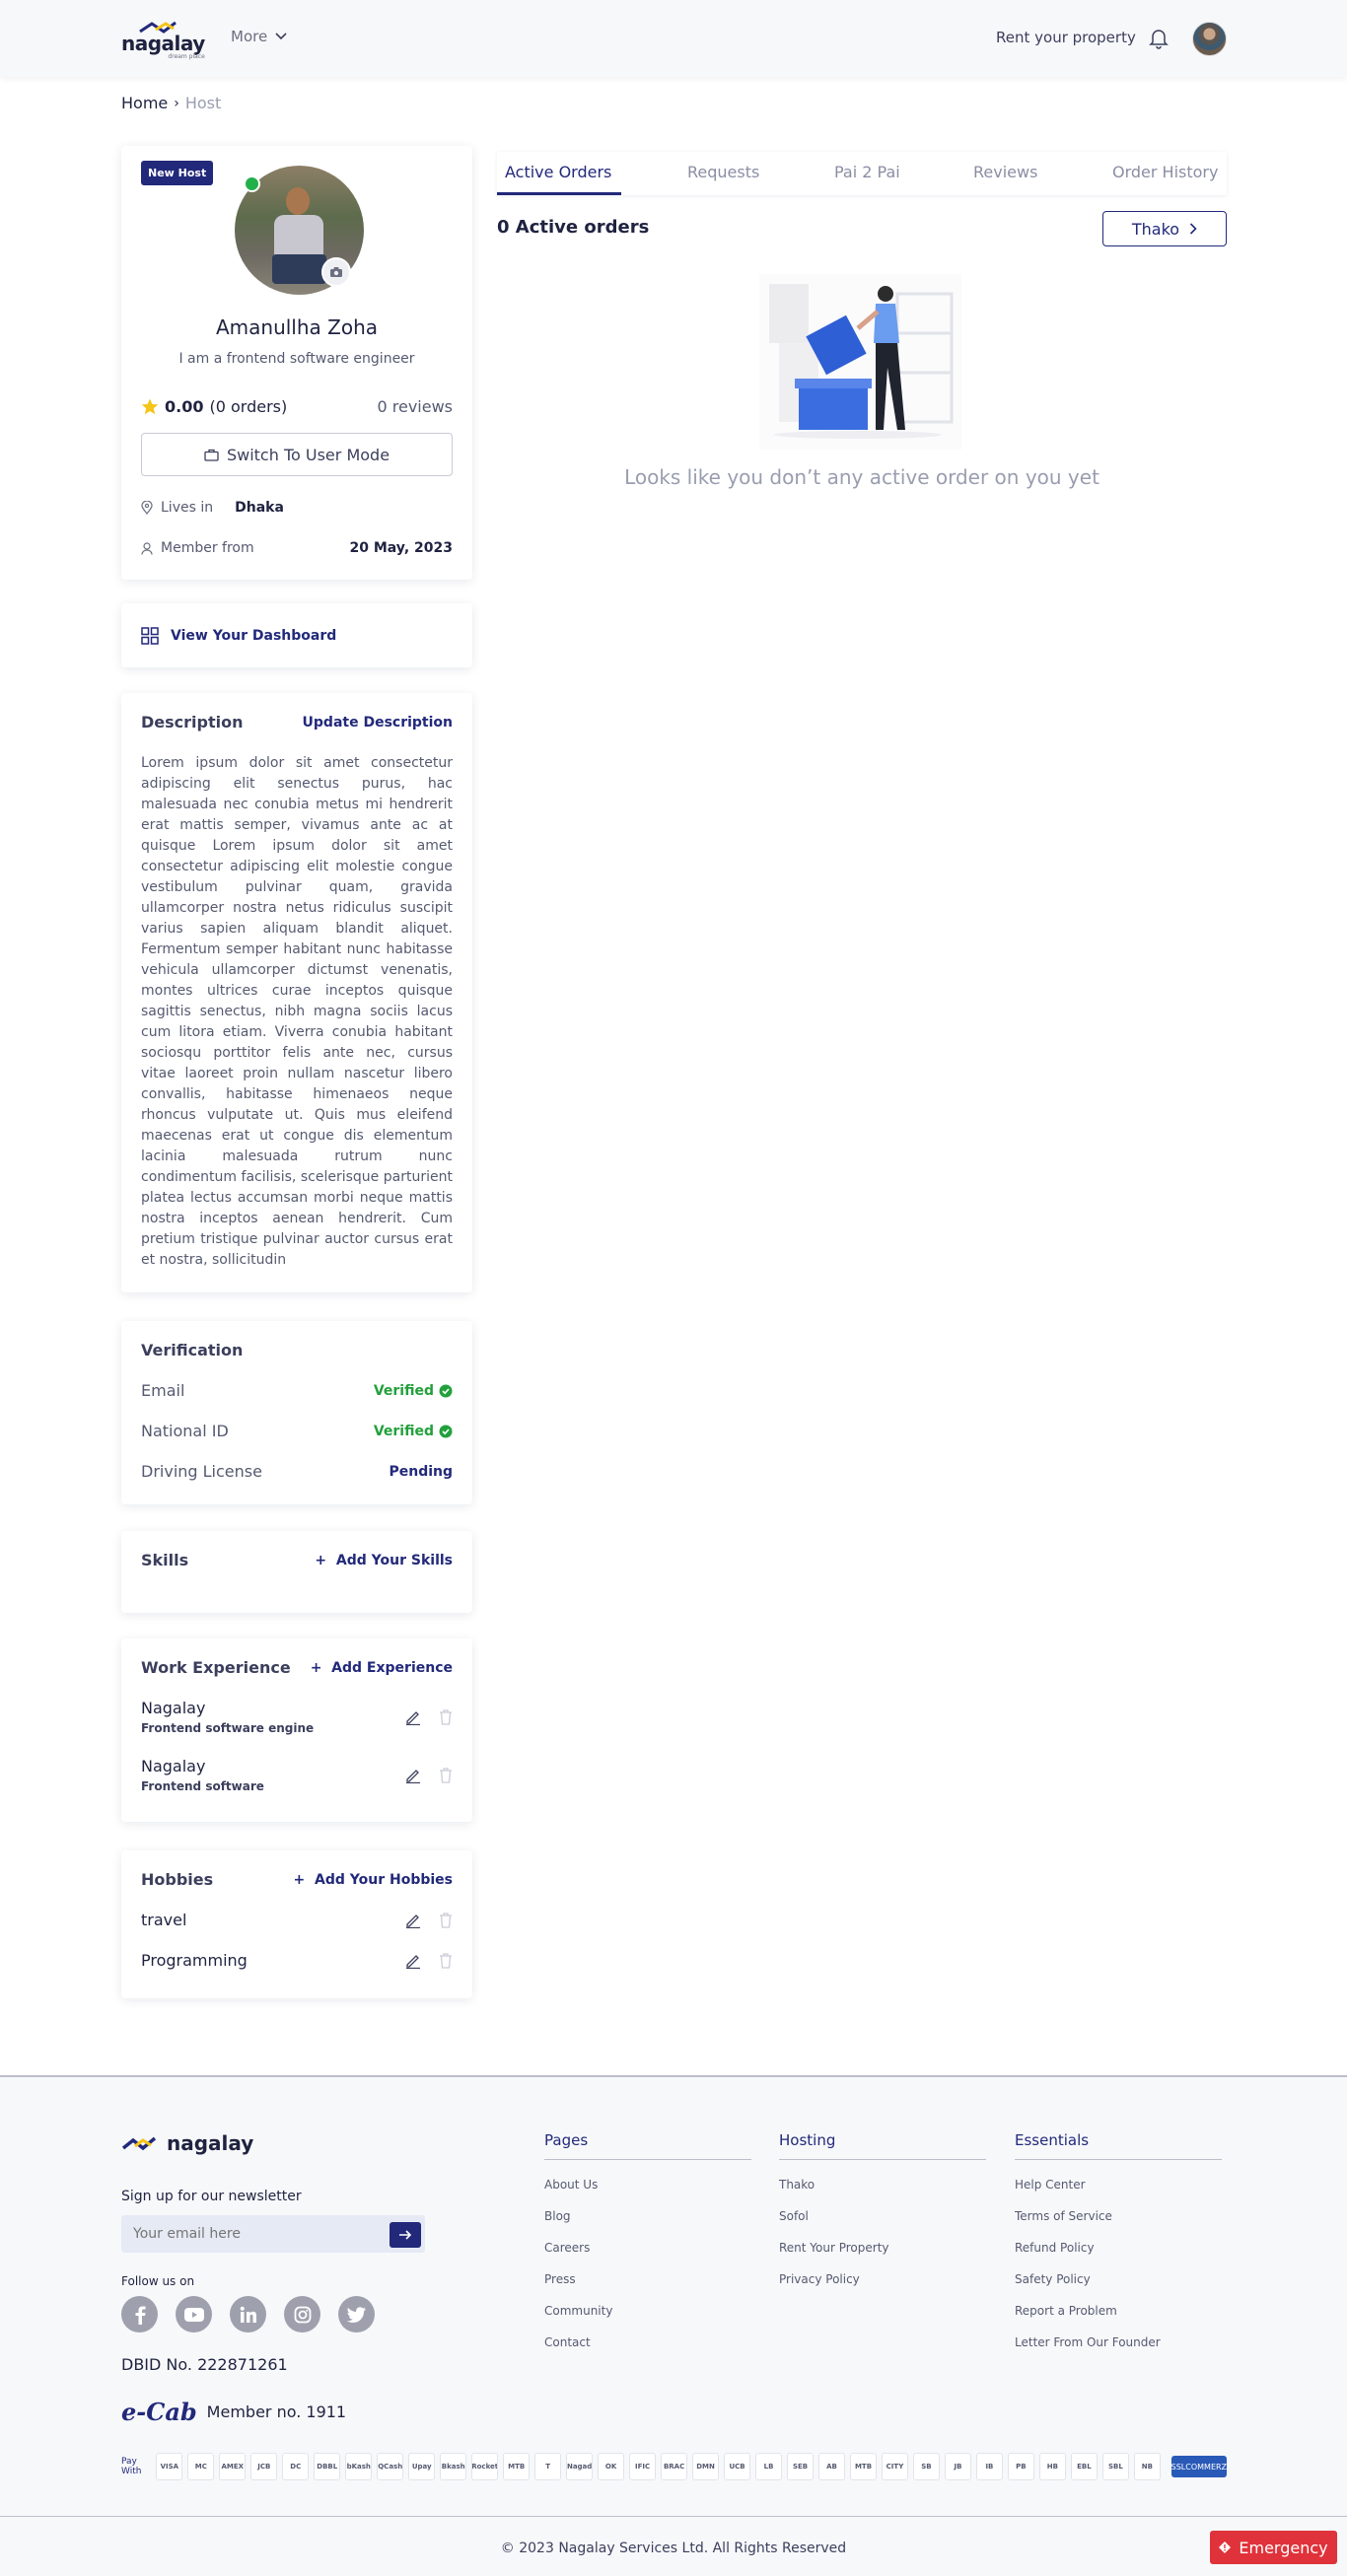 The width and height of the screenshot is (1347, 2576). I want to click on tab-order-history: Order History, so click(1165, 172).